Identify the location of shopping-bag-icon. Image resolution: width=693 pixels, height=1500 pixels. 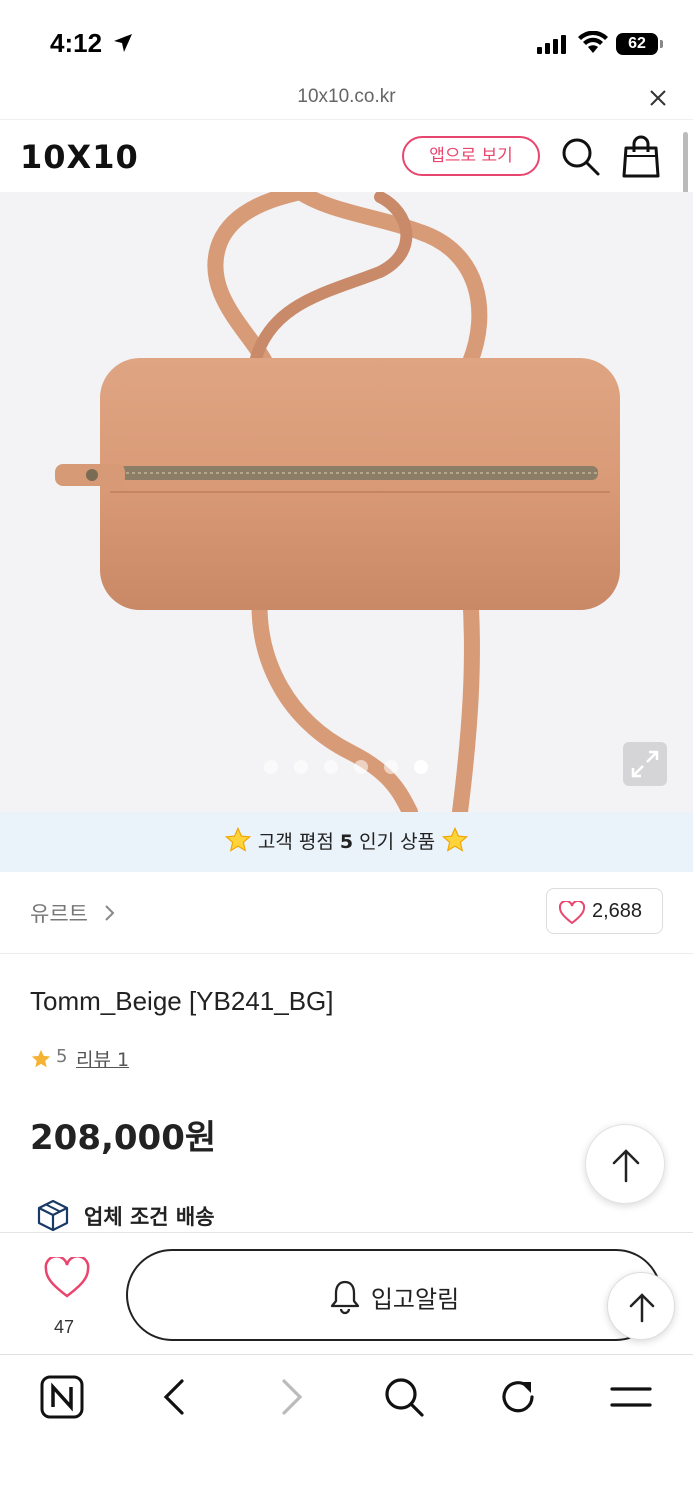
(641, 157).